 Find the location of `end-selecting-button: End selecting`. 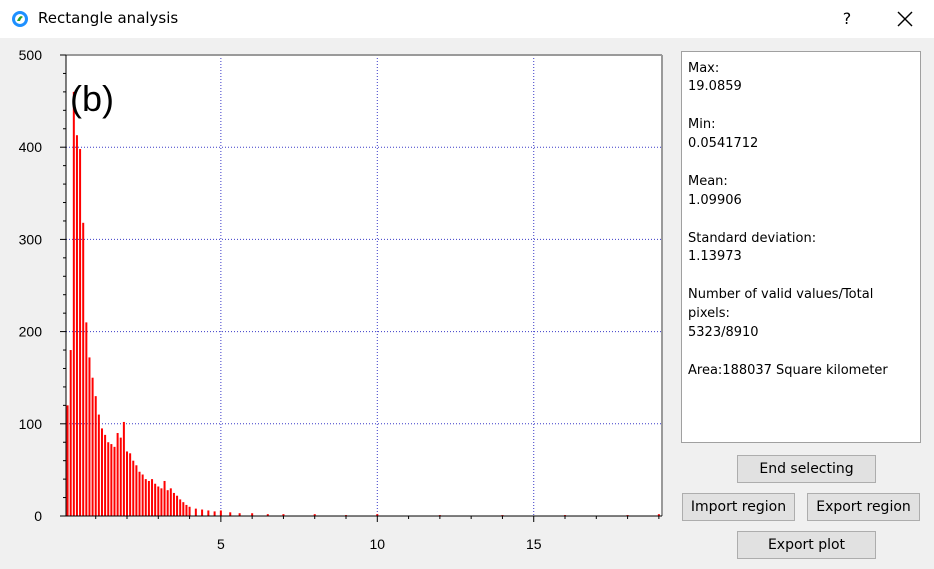

end-selecting-button: End selecting is located at coordinates (806, 469).